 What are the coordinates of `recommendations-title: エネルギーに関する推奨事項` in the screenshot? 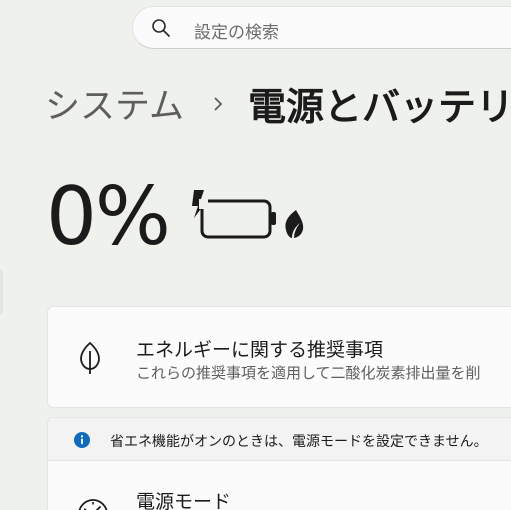 It's located at (260, 350).